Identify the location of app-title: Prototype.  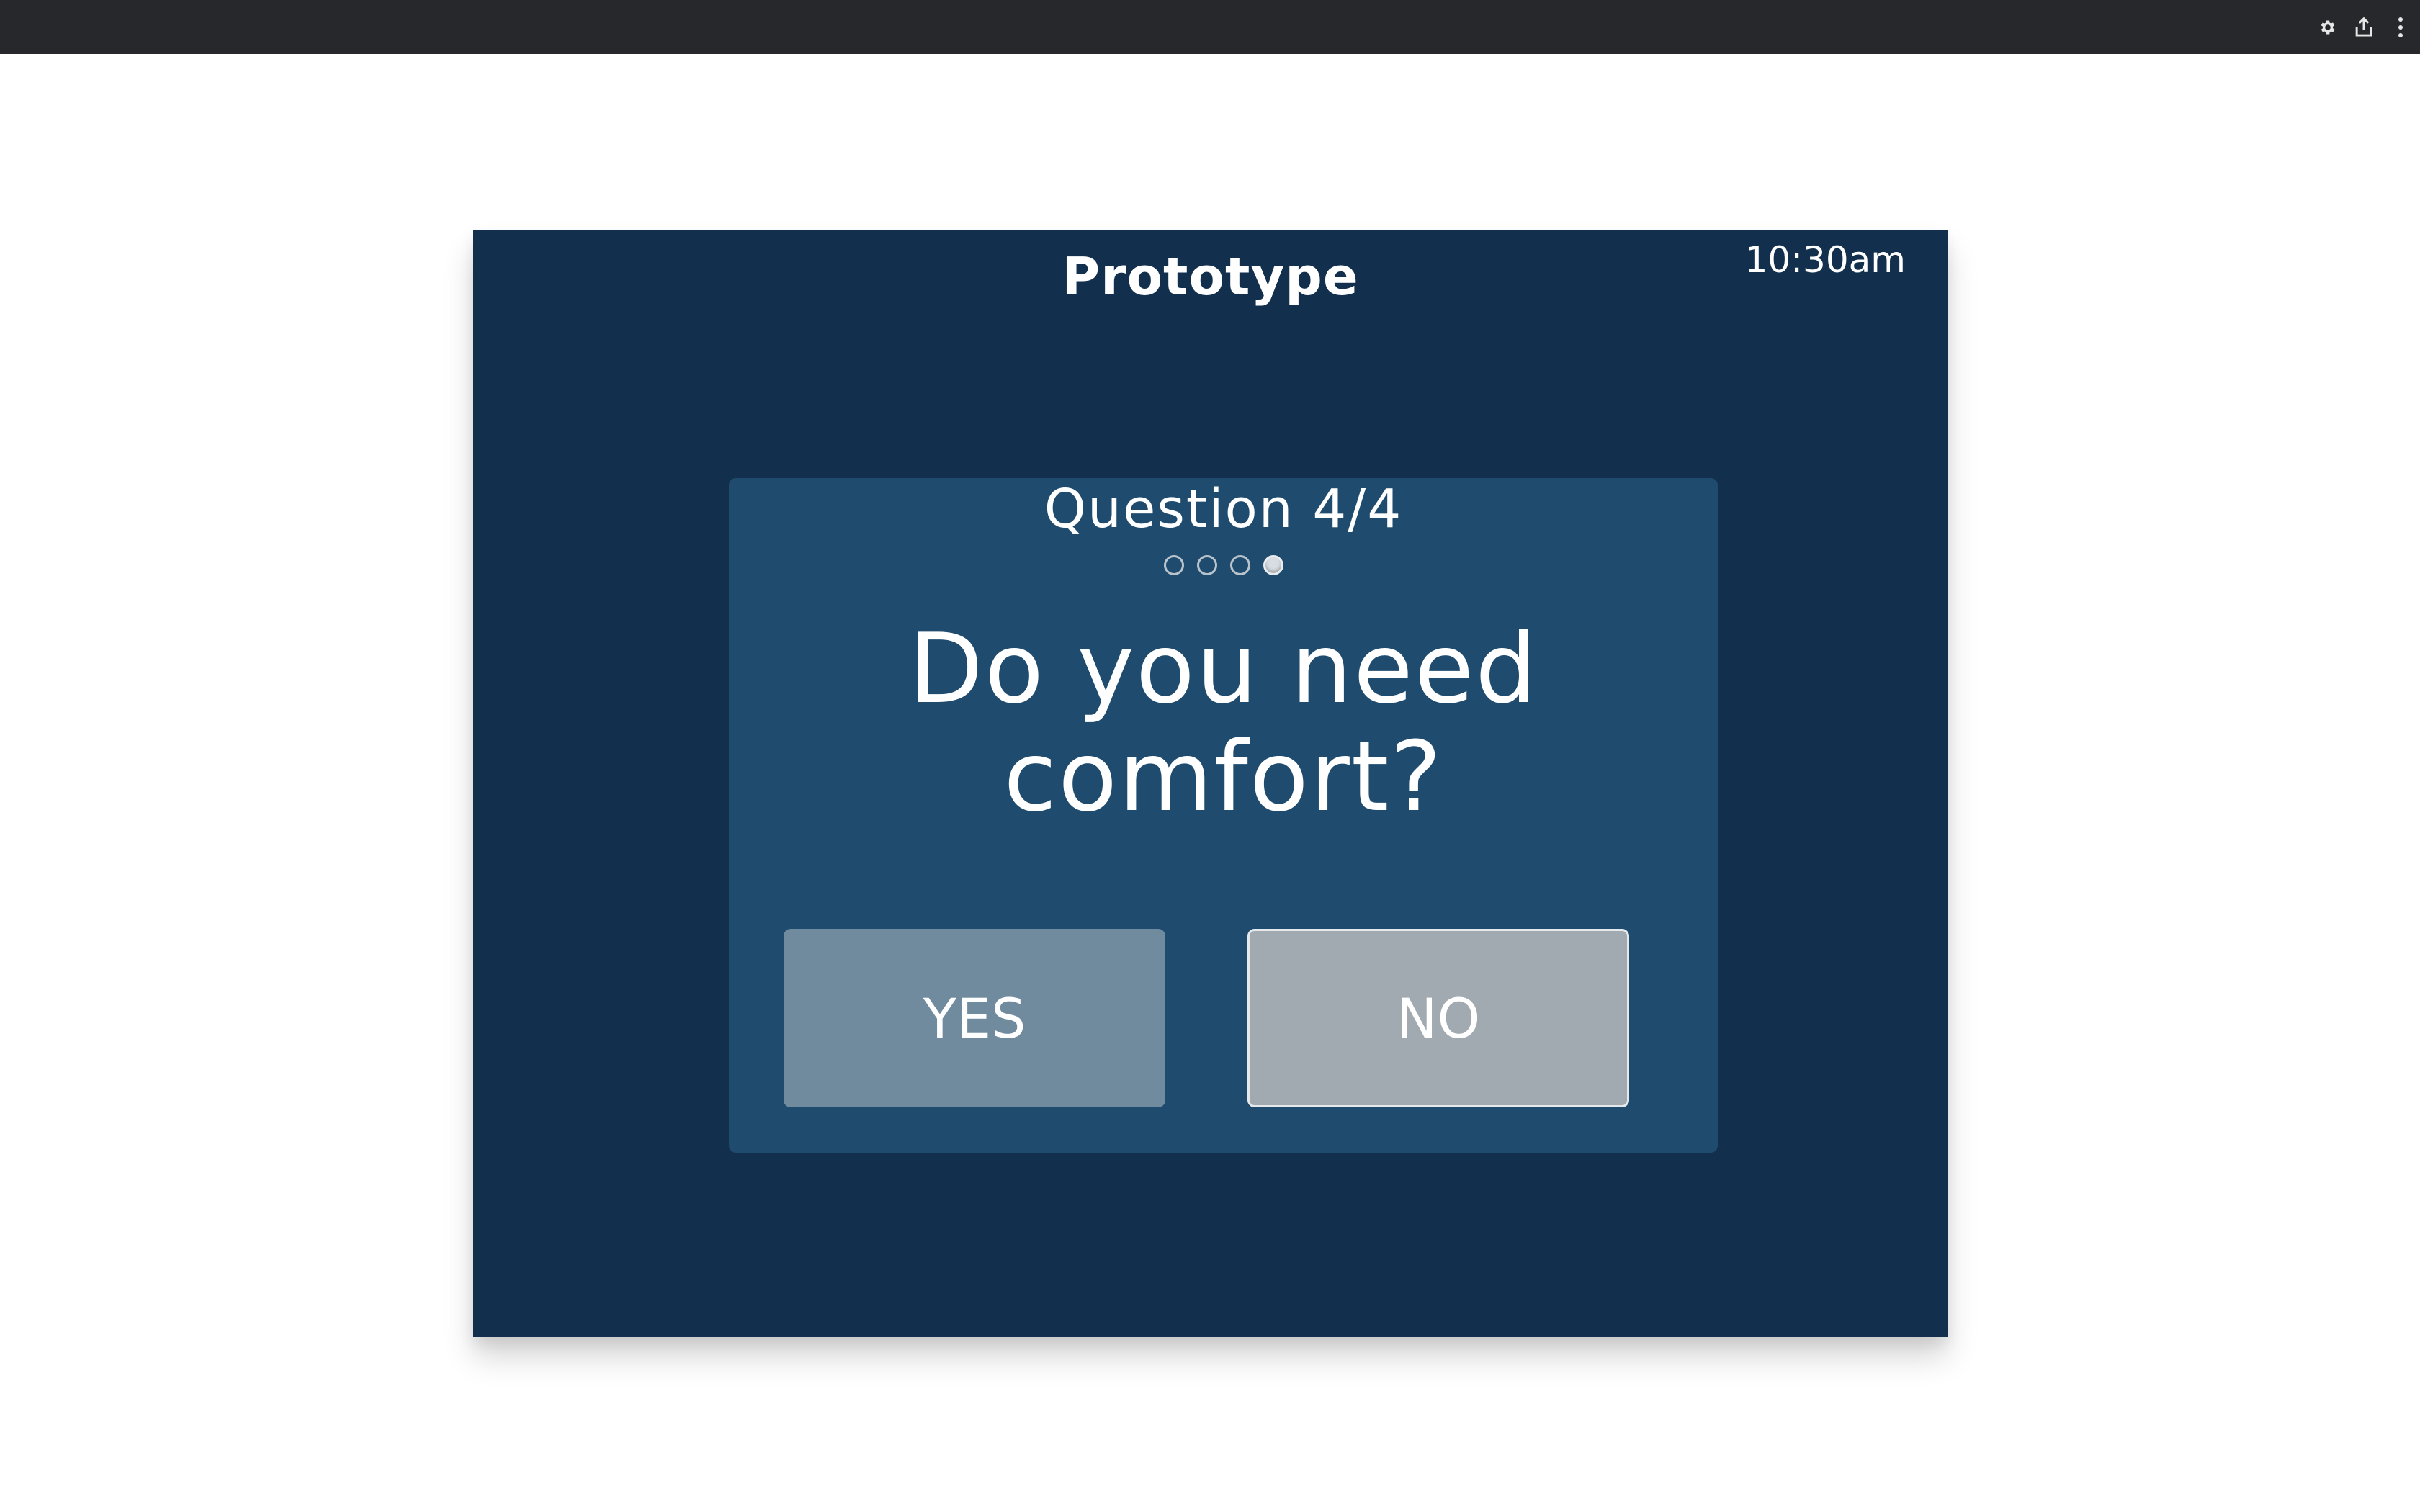
(1210, 276).